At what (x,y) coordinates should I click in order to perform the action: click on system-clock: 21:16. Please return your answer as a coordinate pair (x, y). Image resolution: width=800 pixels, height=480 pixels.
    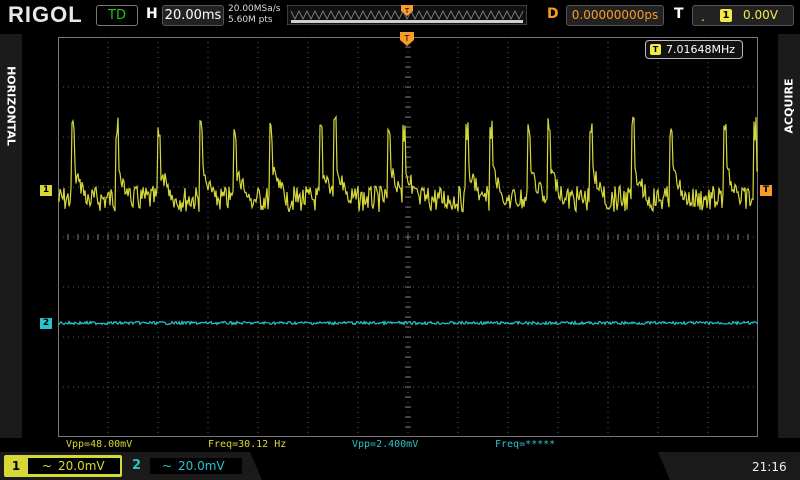
    Looking at the image, I should click on (769, 467).